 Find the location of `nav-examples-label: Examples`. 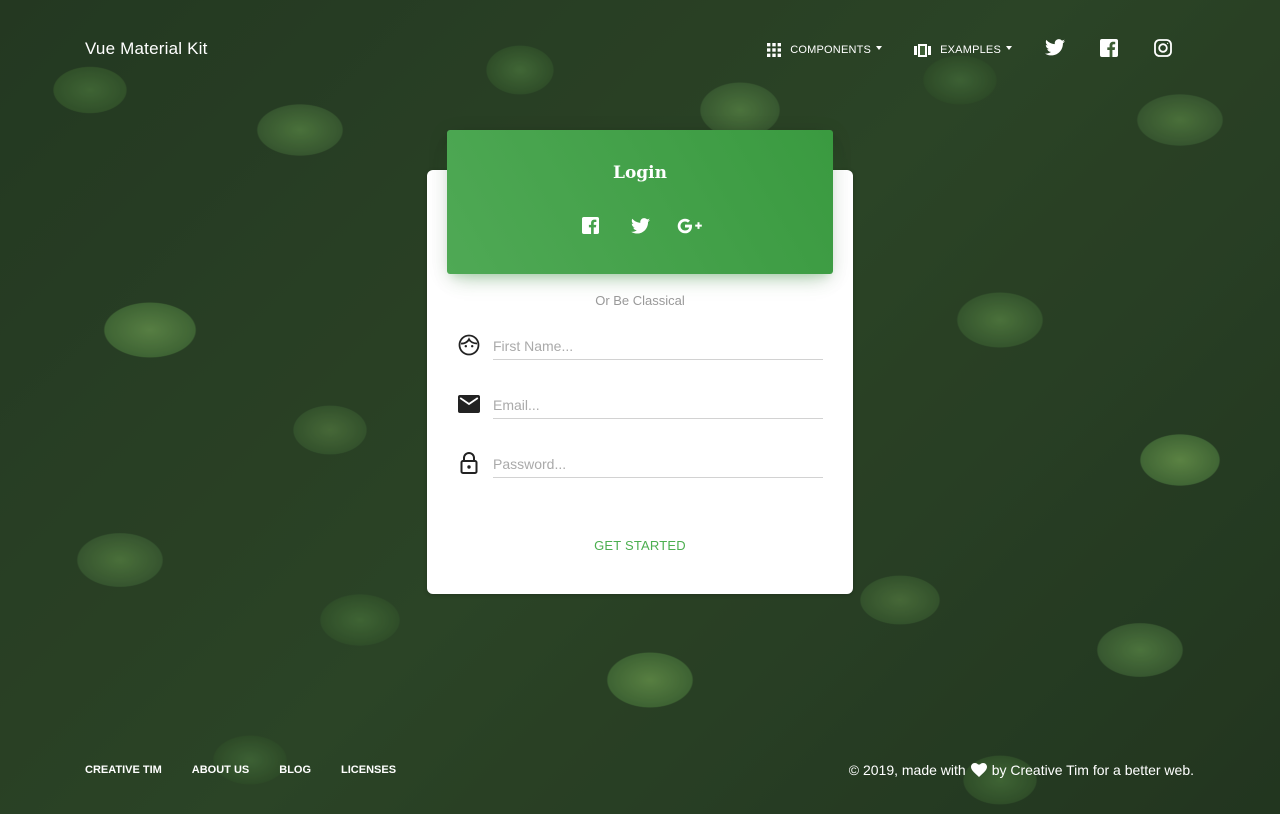

nav-examples-label: Examples is located at coordinates (970, 50).